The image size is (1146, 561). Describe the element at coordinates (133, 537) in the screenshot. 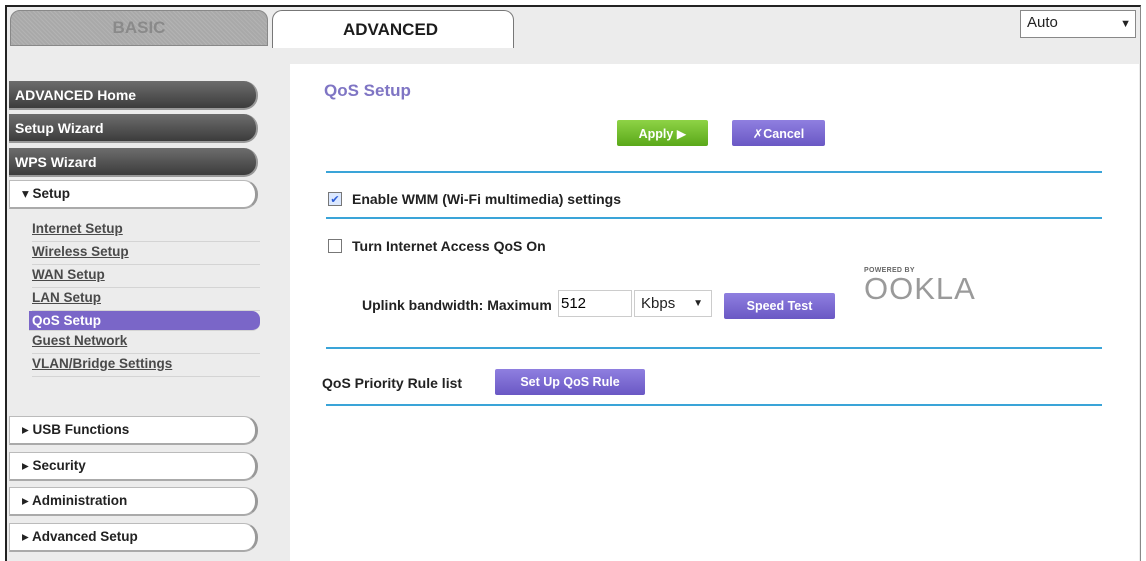

I see `sidebar-section-advanced-setup: ▸ Advanced Setup` at that location.